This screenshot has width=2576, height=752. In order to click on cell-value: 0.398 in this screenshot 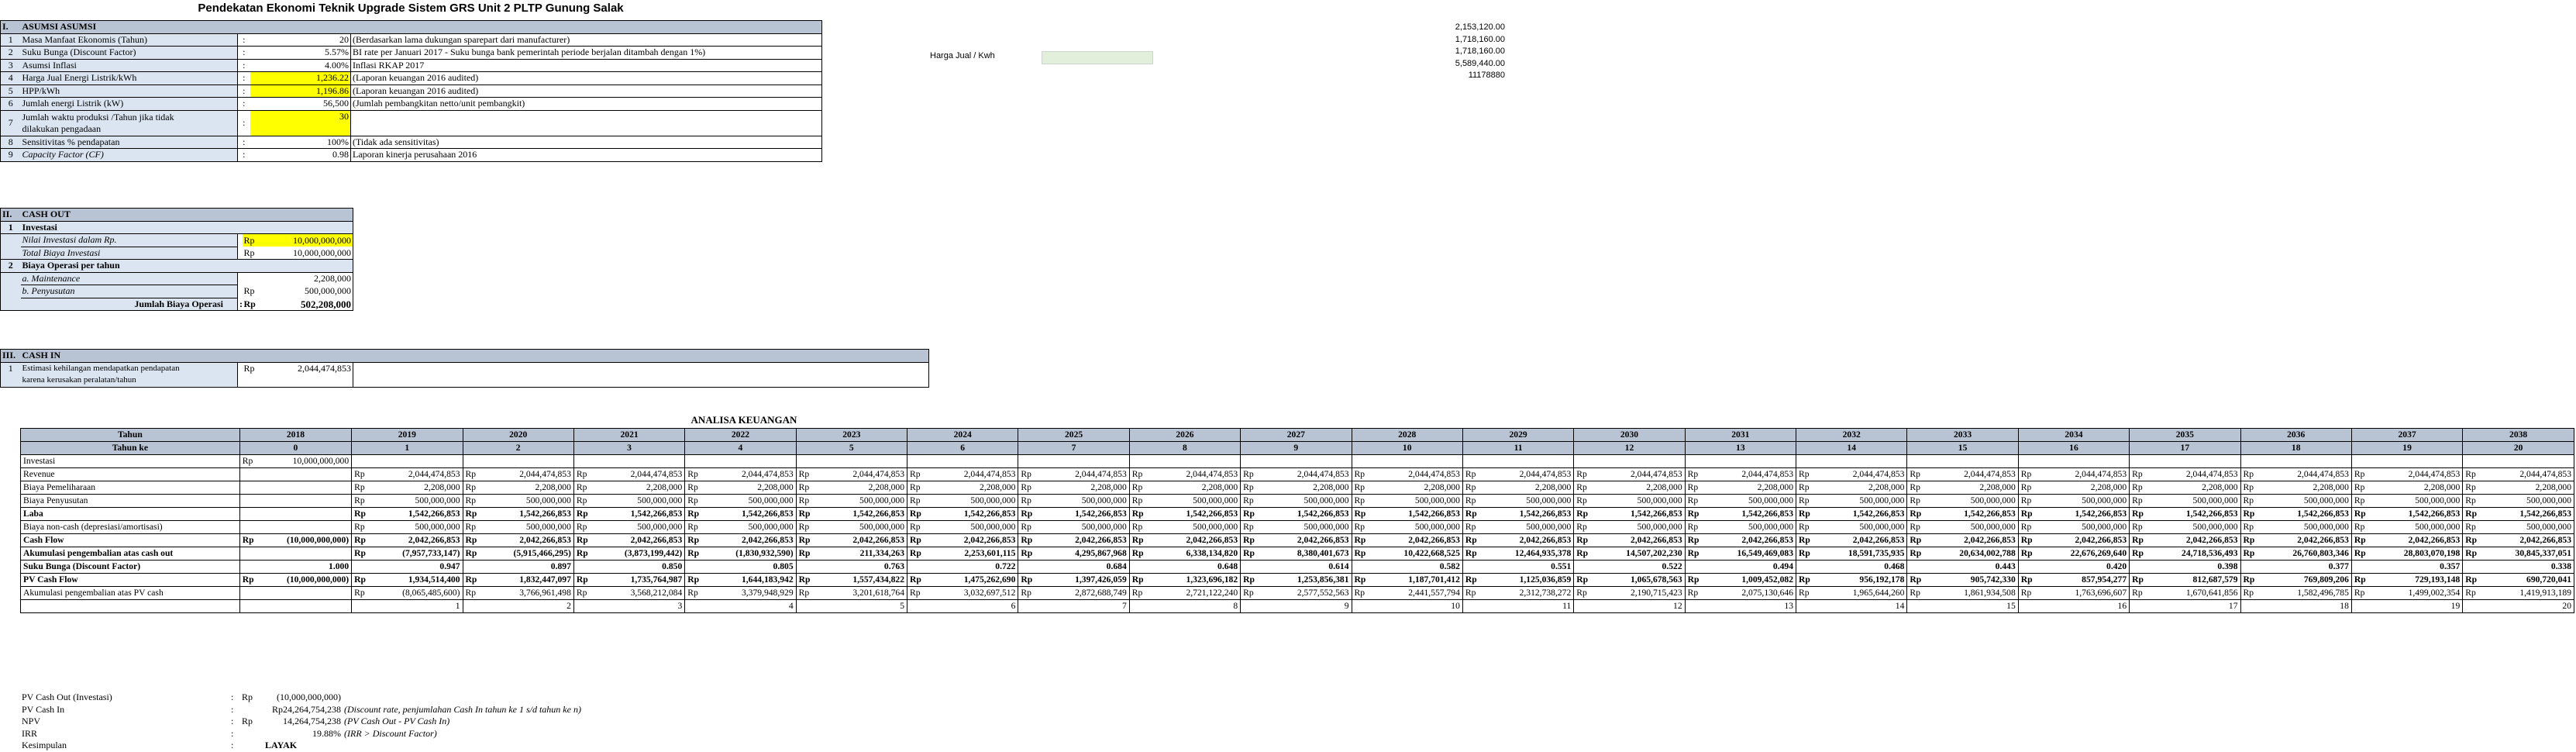, I will do `click(2185, 567)`.